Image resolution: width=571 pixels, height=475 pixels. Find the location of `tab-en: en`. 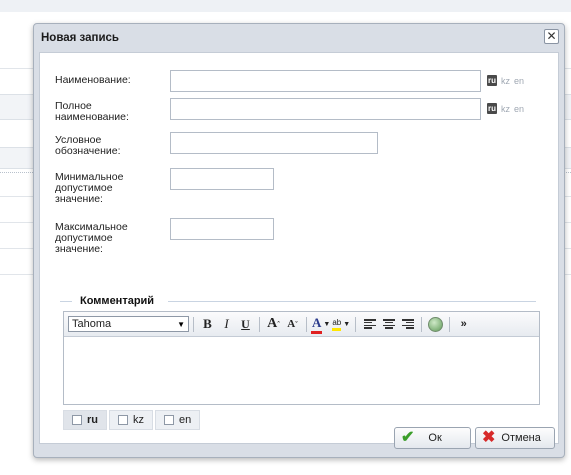

tab-en: en is located at coordinates (178, 420).